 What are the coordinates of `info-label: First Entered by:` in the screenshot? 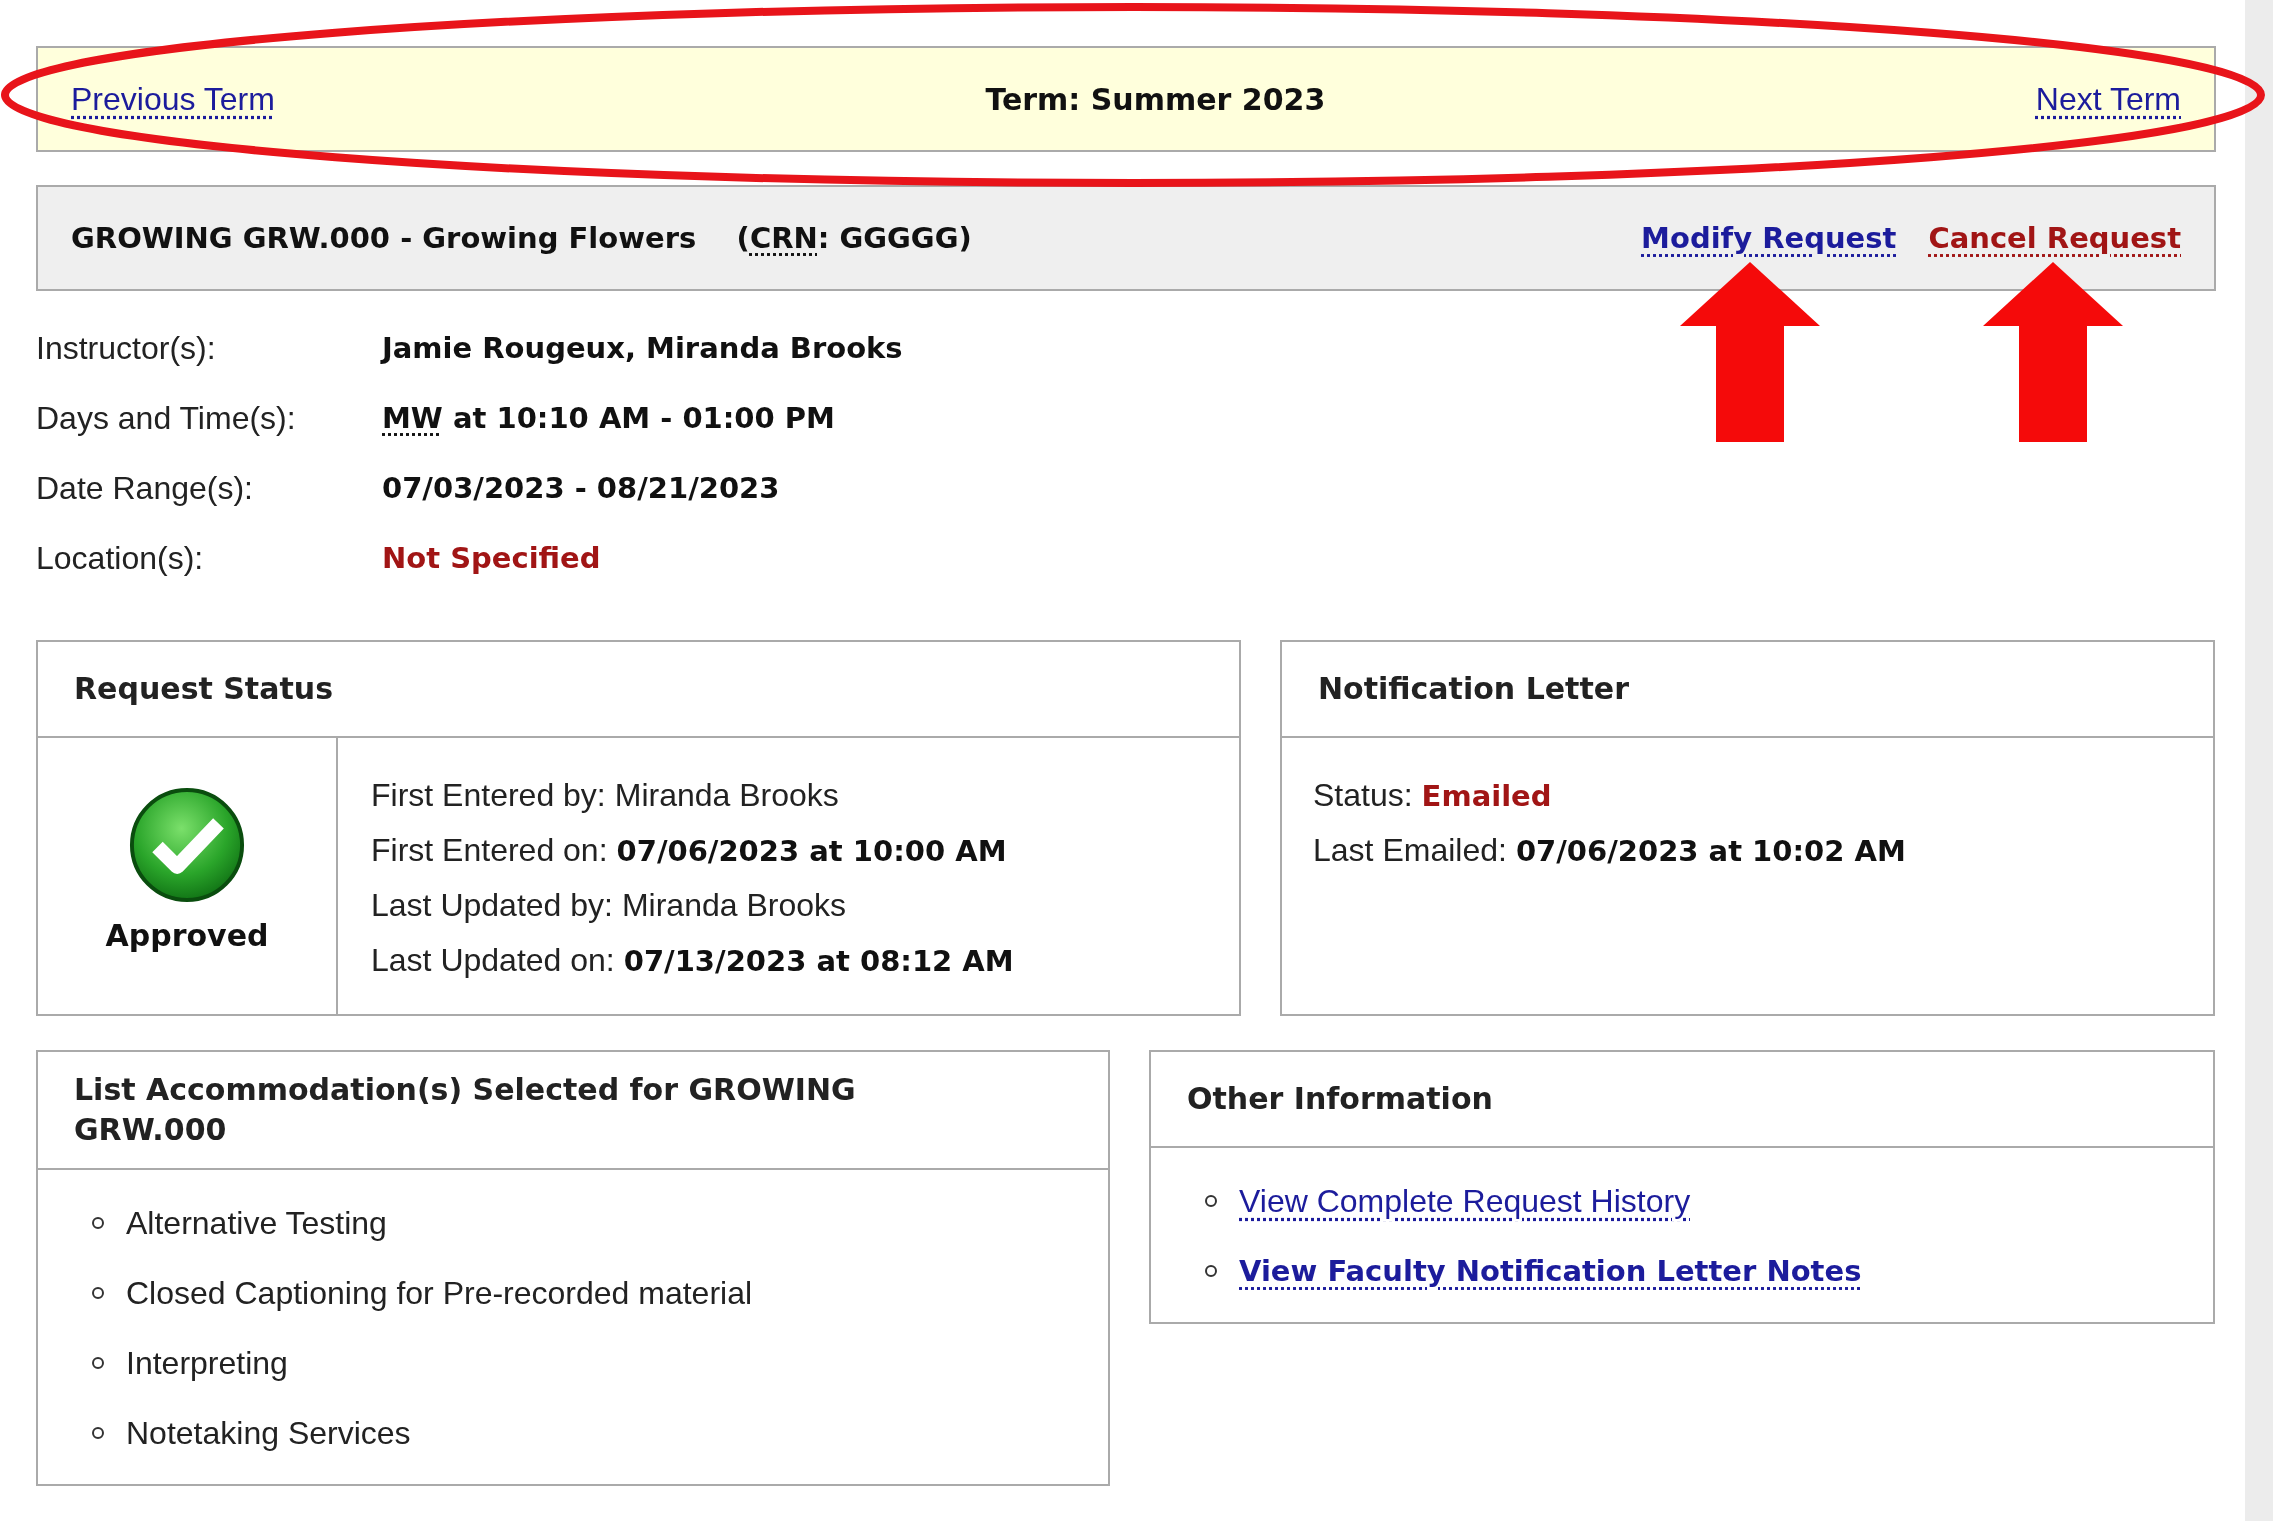 It's located at (488, 795).